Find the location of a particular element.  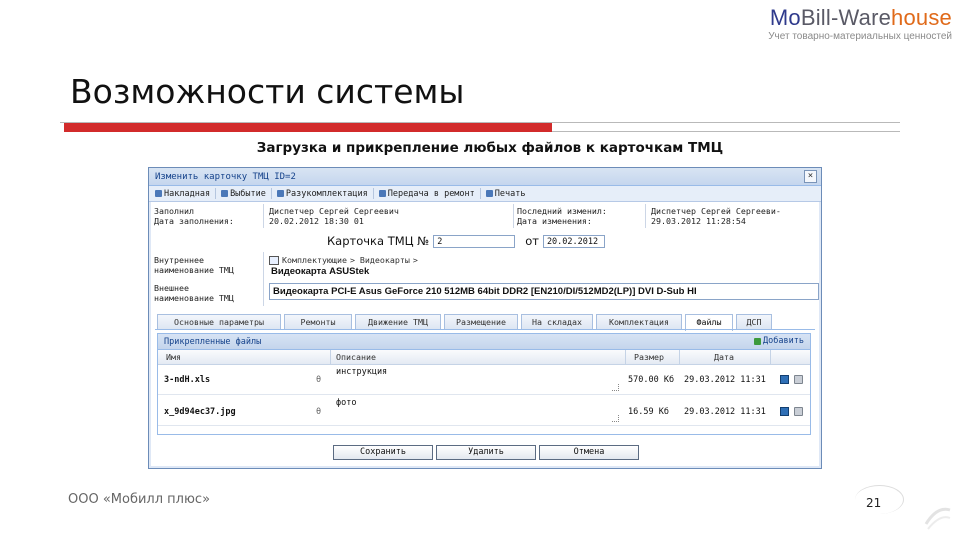

change-date-value: 29.03.2012 11:28:54 is located at coordinates (698, 221).